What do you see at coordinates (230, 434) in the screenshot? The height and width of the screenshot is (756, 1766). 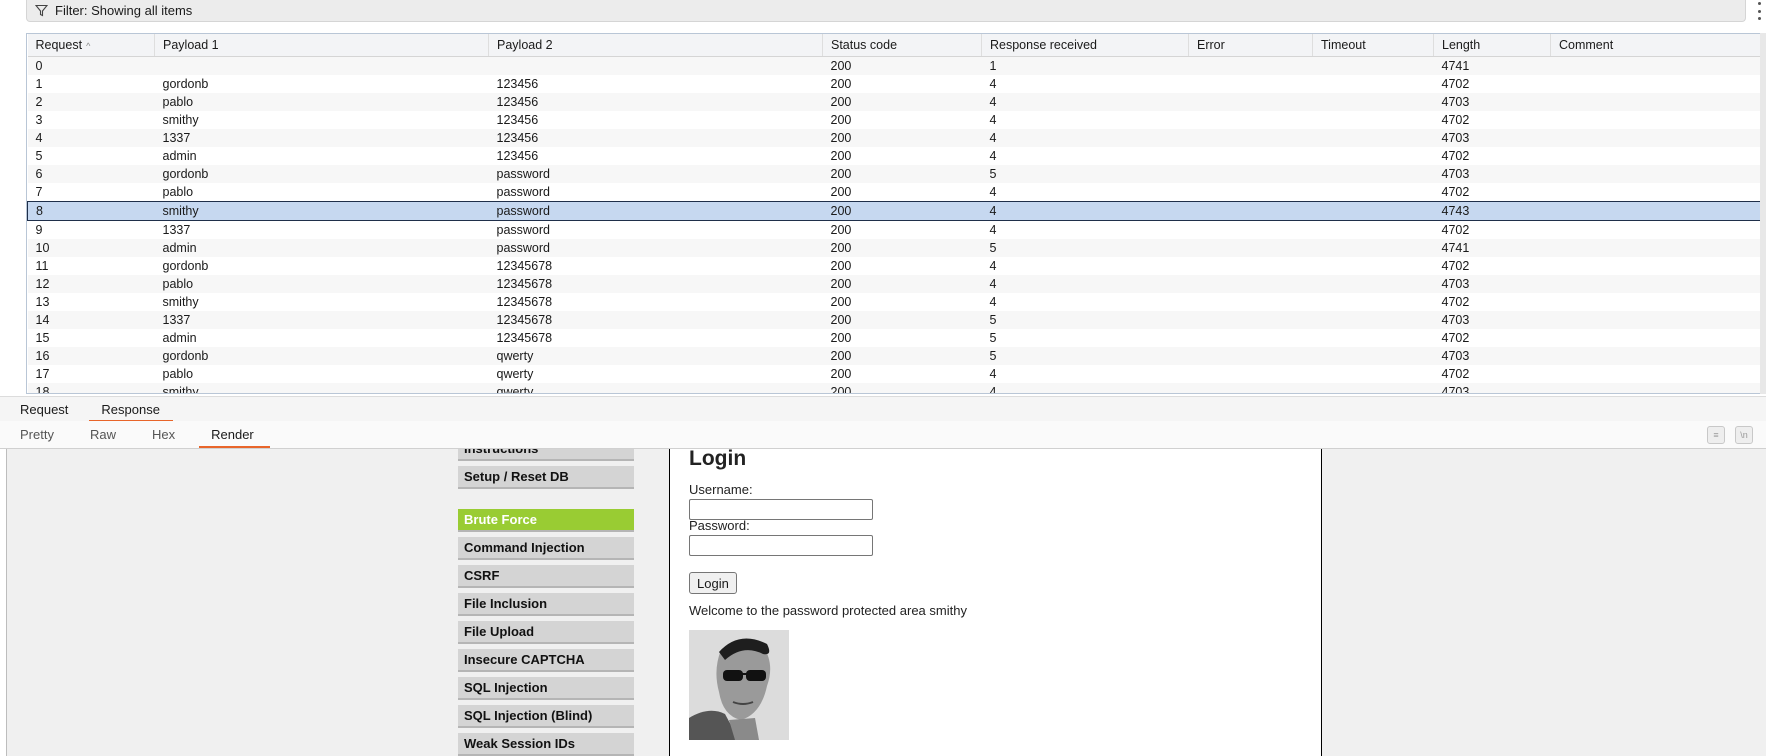 I see `tab-render: Render` at bounding box center [230, 434].